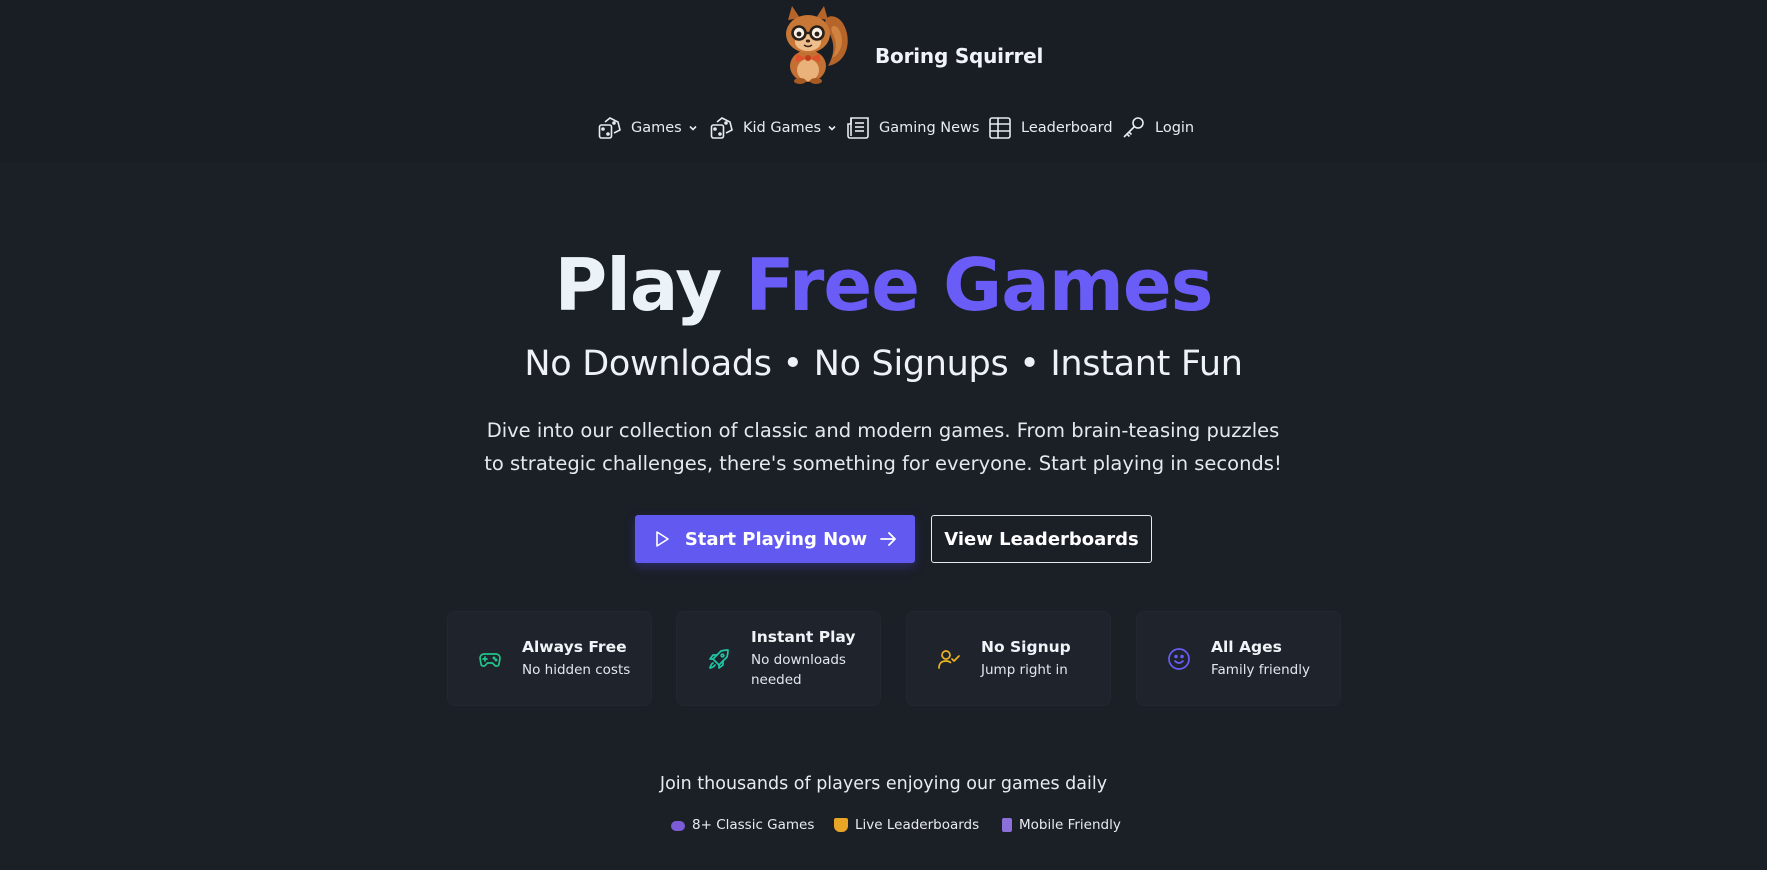 The image size is (1767, 870). Describe the element at coordinates (574, 647) in the screenshot. I see `feature-title: Always Free` at that location.